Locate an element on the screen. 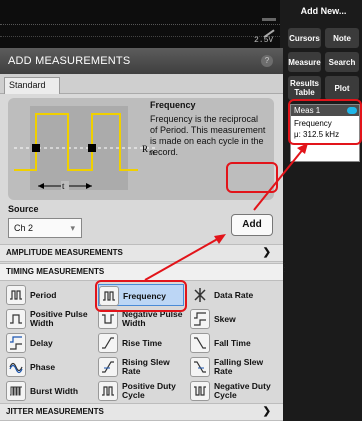 The width and height of the screenshot is (362, 421). measurement-label: Falling Slew Rate is located at coordinates (239, 366).